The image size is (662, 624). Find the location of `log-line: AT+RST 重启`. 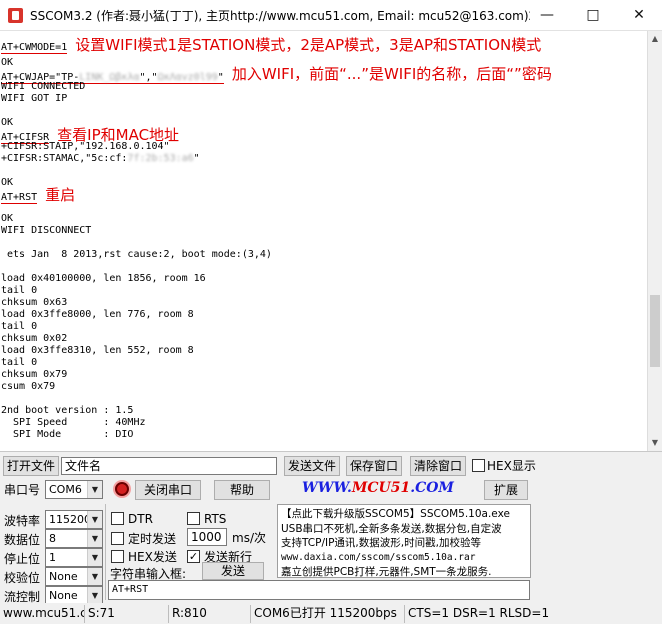

log-line: AT+RST 重启 is located at coordinates (38, 195).